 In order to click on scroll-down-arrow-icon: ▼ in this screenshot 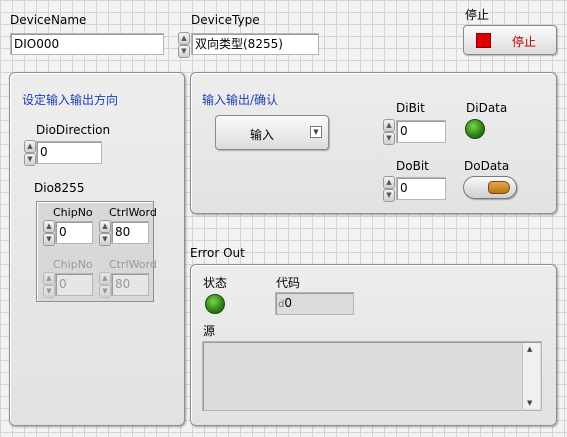, I will do `click(529, 403)`.